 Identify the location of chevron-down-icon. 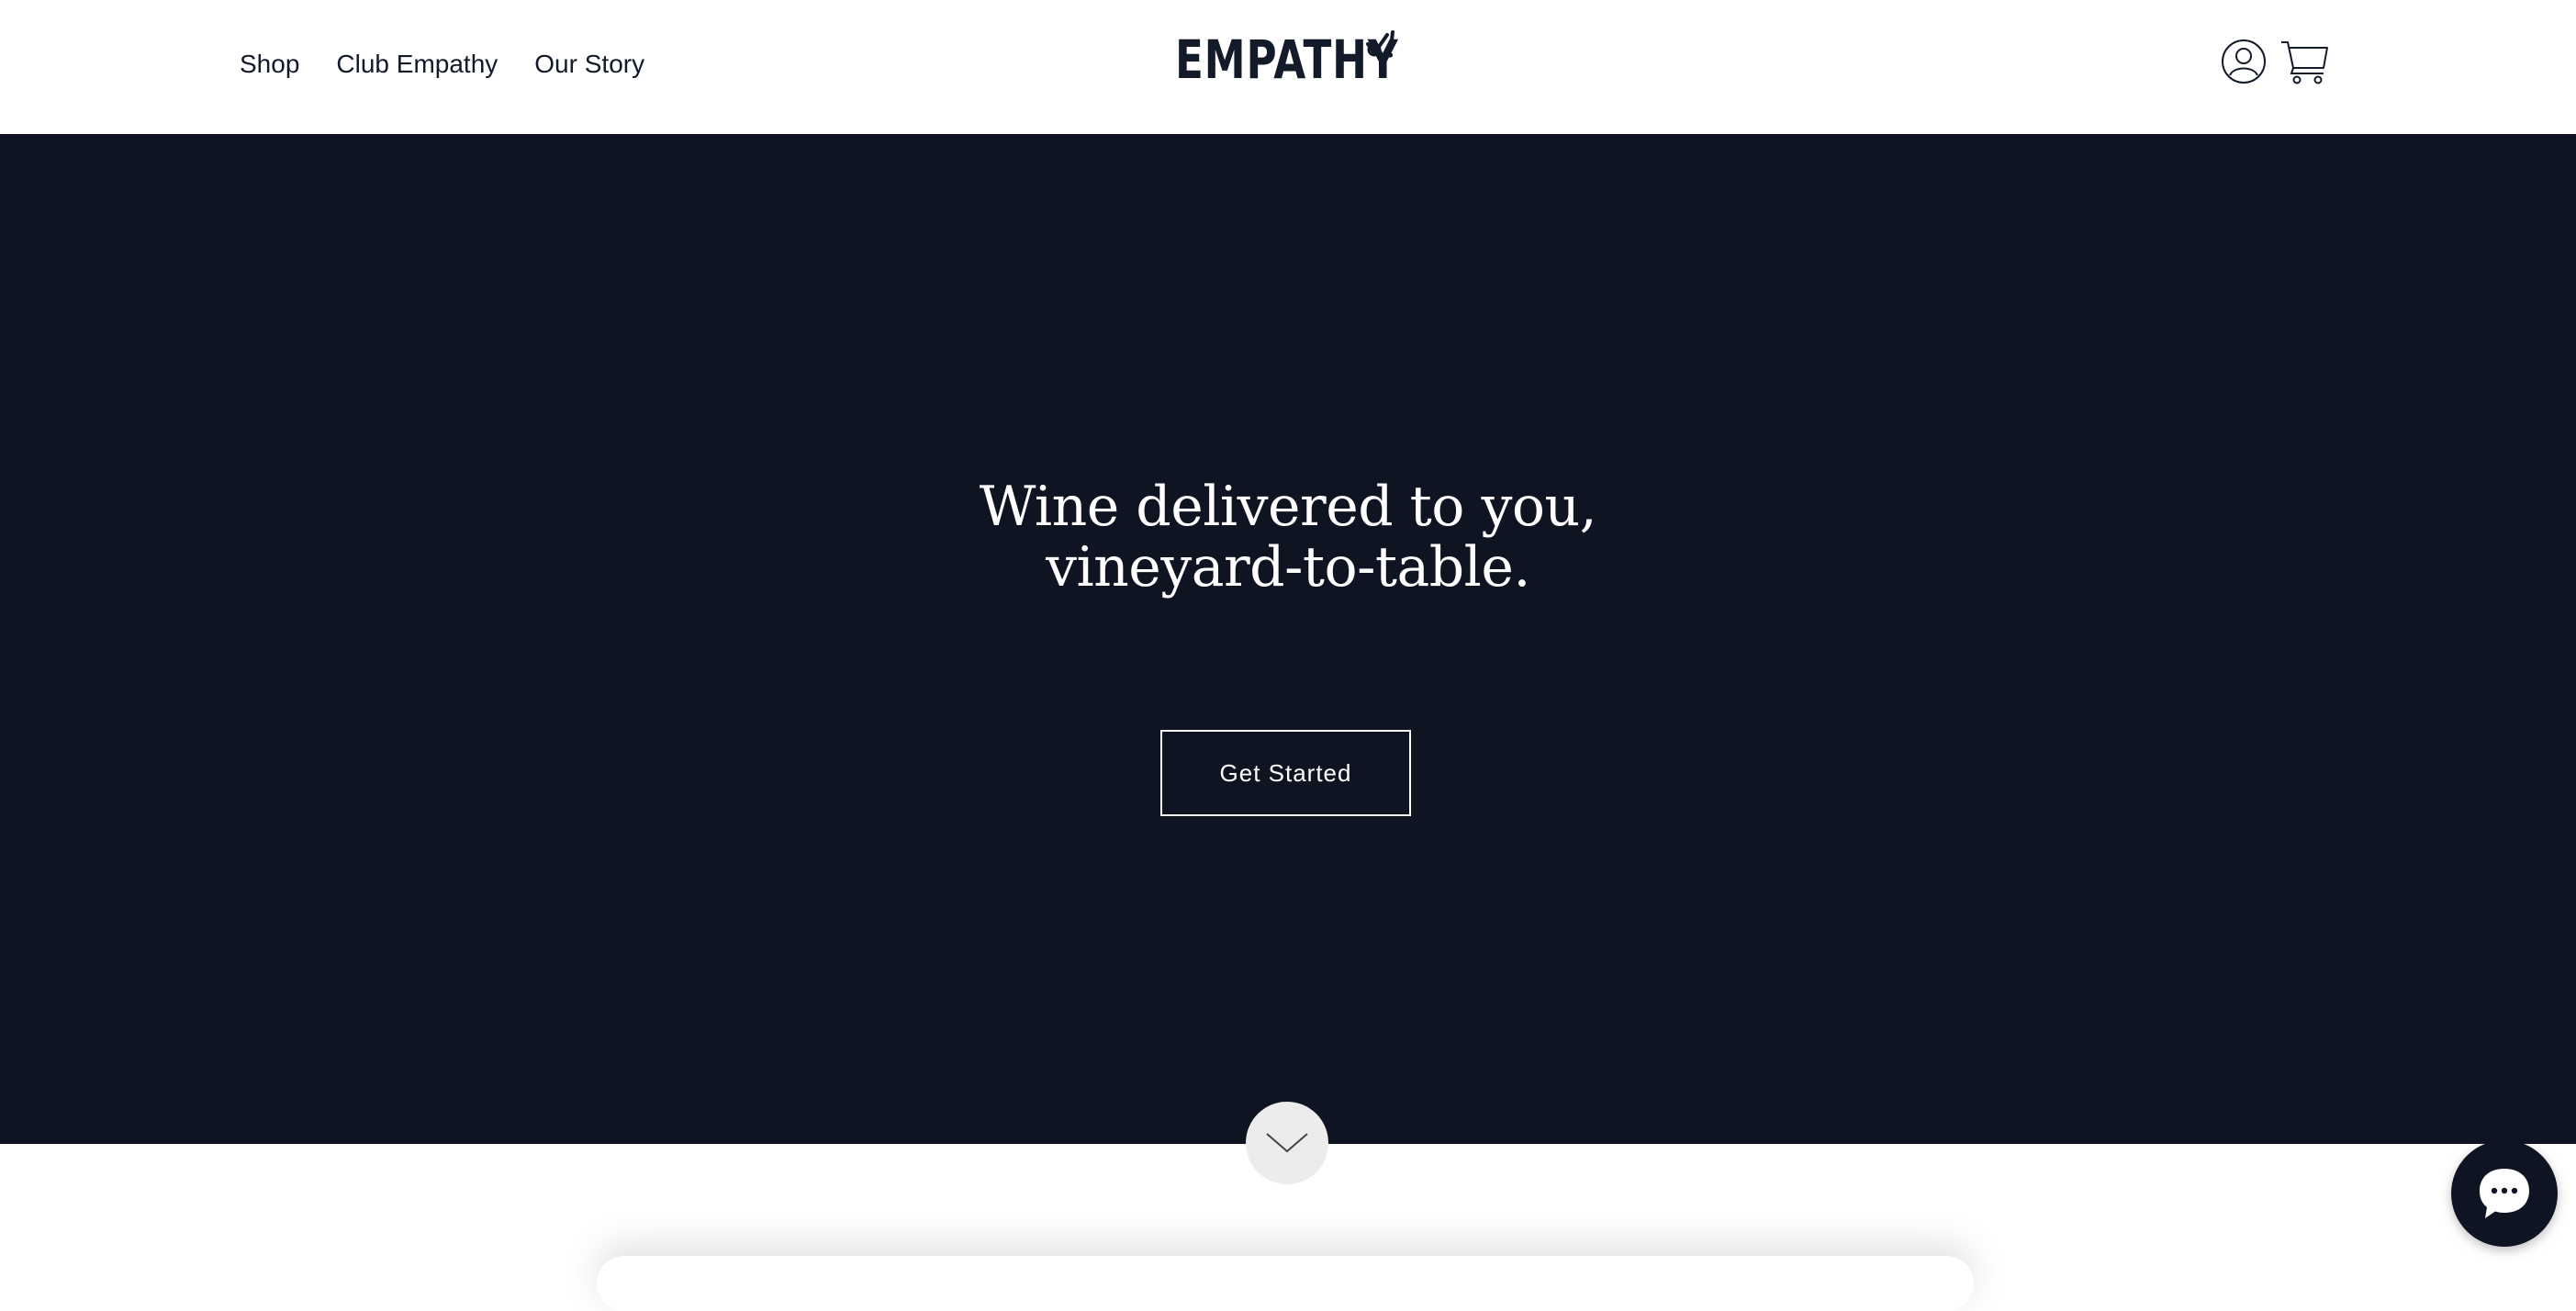
(1287, 1143).